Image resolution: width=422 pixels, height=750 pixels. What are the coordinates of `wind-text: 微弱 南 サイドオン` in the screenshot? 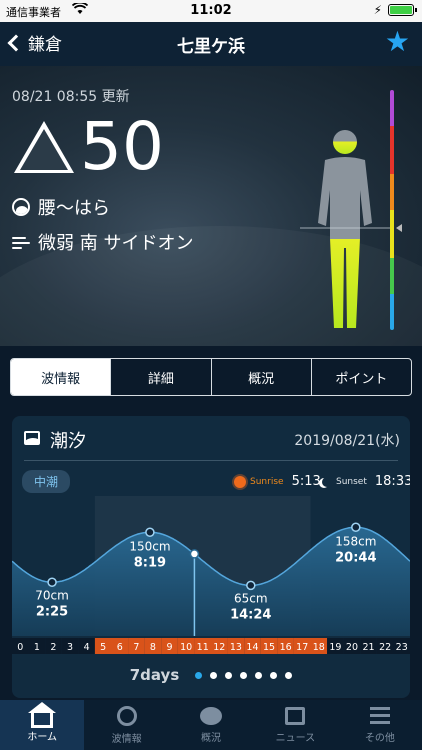 It's located at (116, 243).